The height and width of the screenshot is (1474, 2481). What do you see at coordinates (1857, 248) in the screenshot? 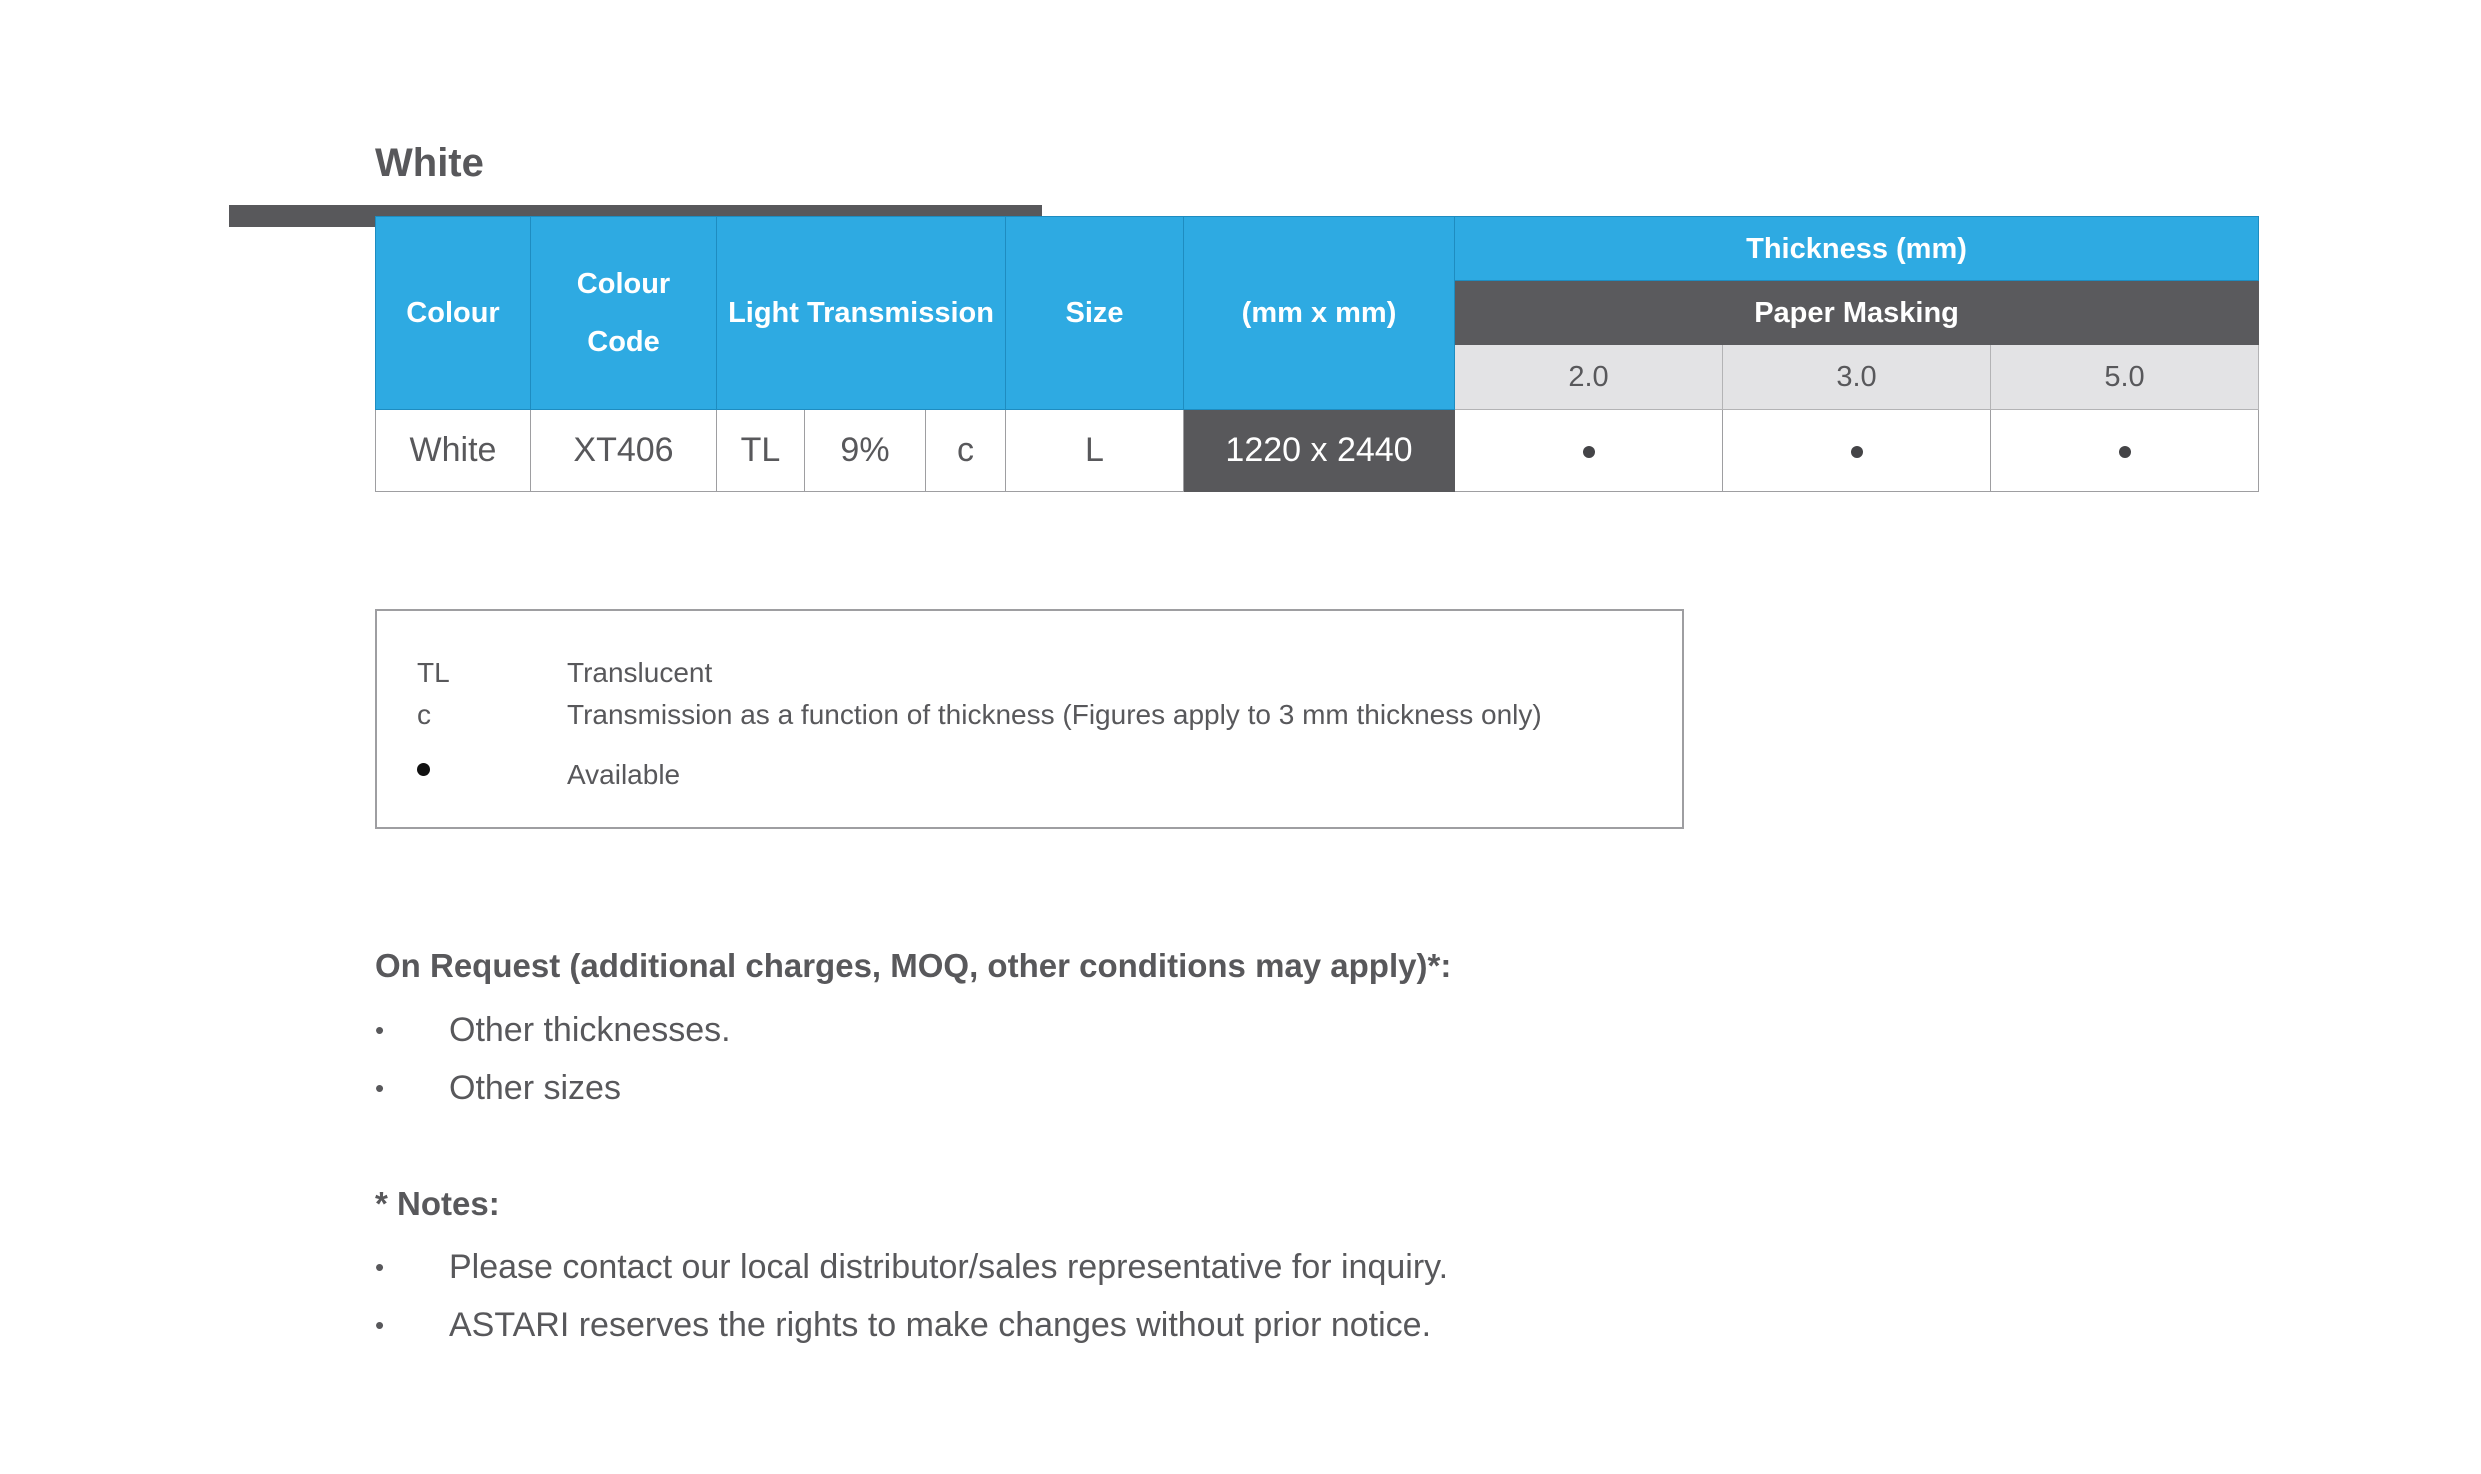
I see `header-thickness: Thickness (mm)` at bounding box center [1857, 248].